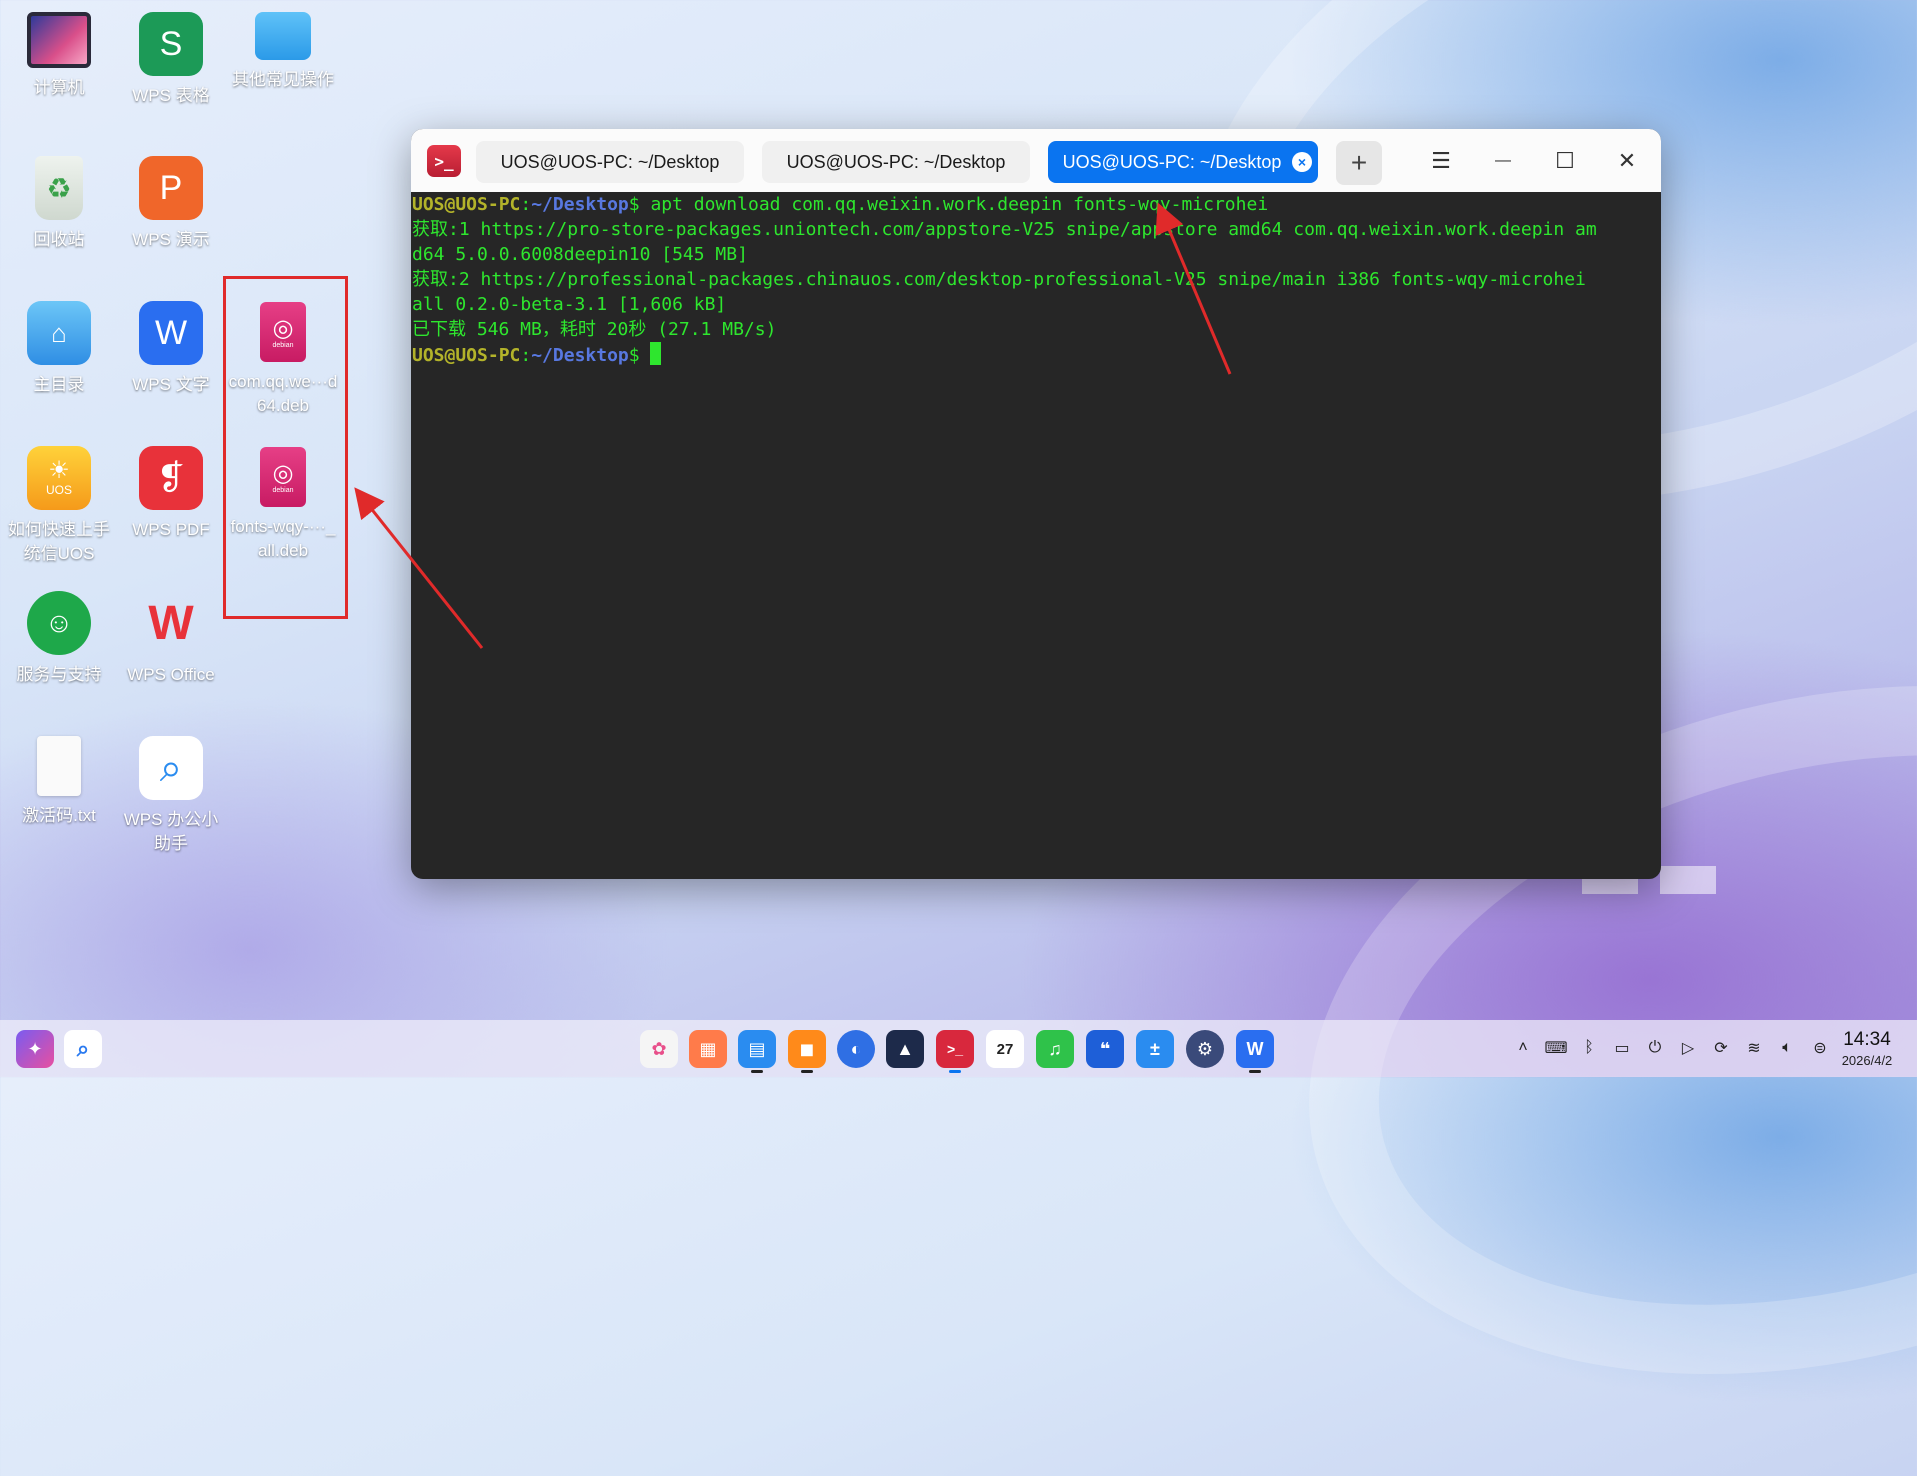  Describe the element at coordinates (1359, 163) in the screenshot. I see `add-tab-button: +` at that location.